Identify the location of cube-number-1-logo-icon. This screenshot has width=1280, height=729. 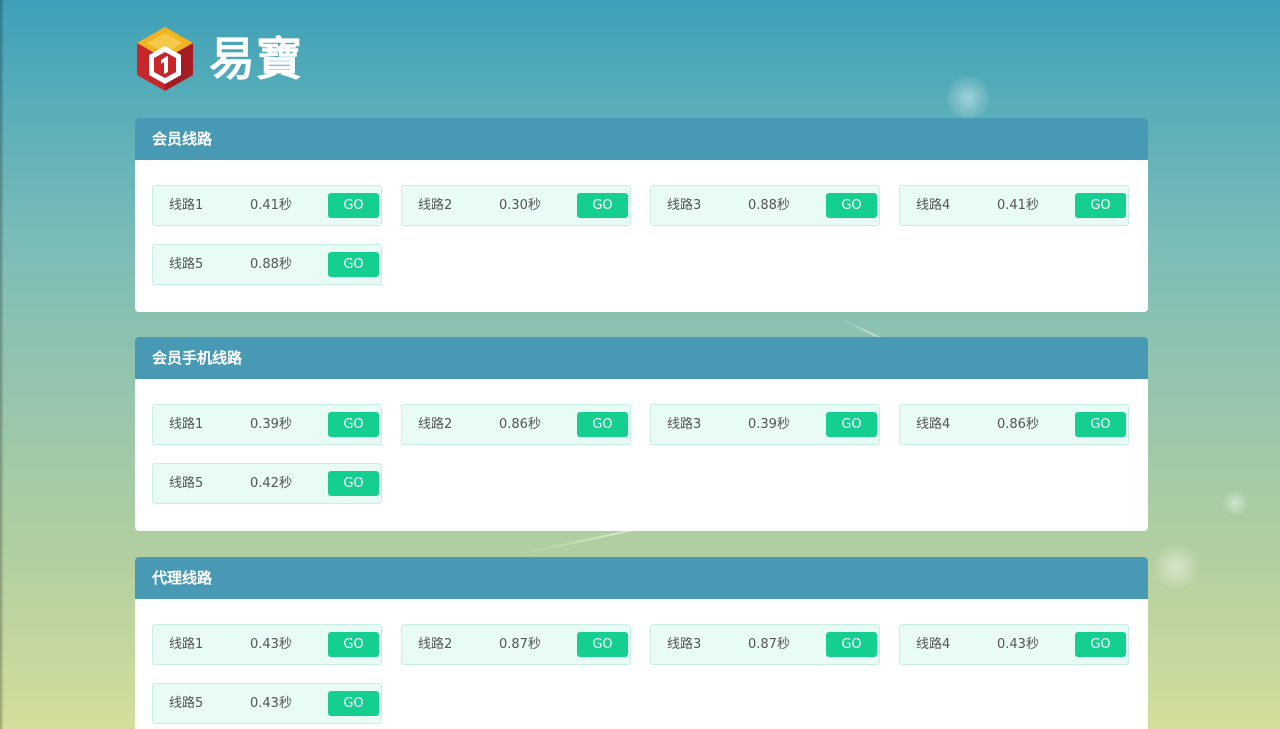
(165, 59).